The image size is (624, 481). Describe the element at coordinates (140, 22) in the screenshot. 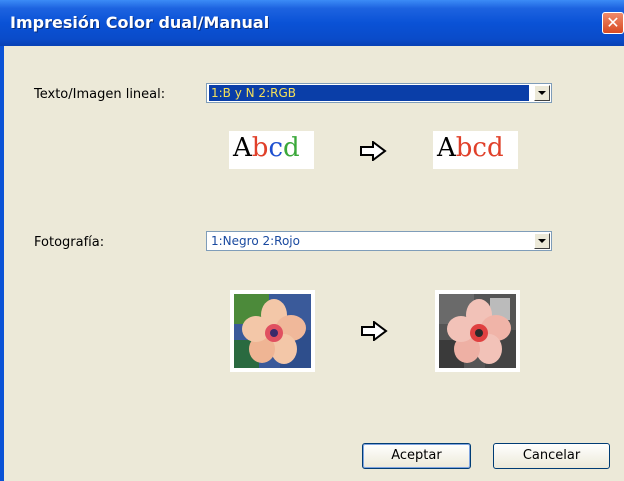

I see `window-title: Impresión Color dual/Manual` at that location.